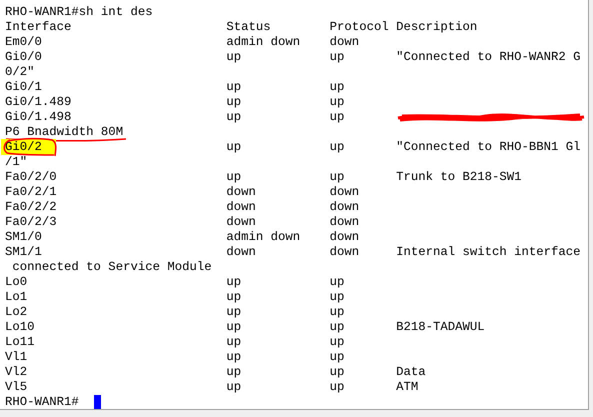  What do you see at coordinates (23, 237) in the screenshot?
I see `table-cell: SM1/0` at bounding box center [23, 237].